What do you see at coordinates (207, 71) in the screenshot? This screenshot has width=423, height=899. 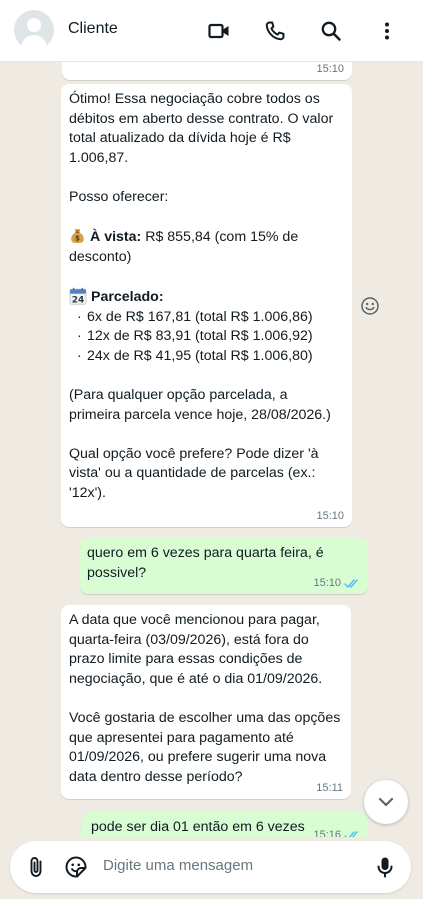 I see `message-bubble-incoming: 15:10` at bounding box center [207, 71].